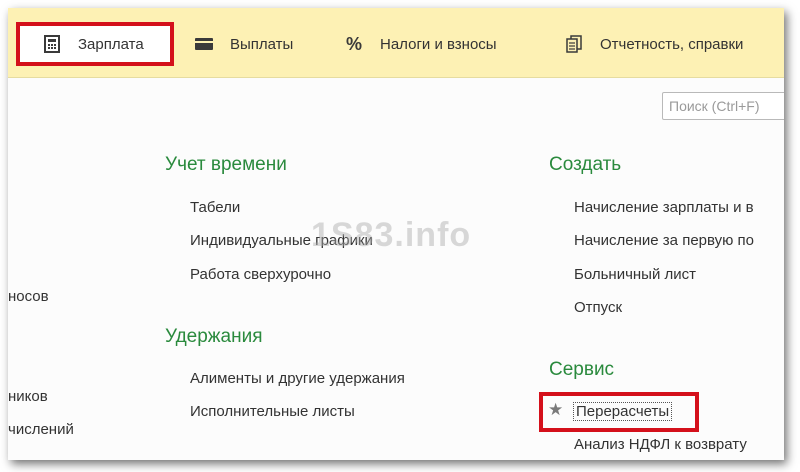 The height and width of the screenshot is (472, 800). I want to click on tab-salary-label: Зарплата, so click(111, 44).